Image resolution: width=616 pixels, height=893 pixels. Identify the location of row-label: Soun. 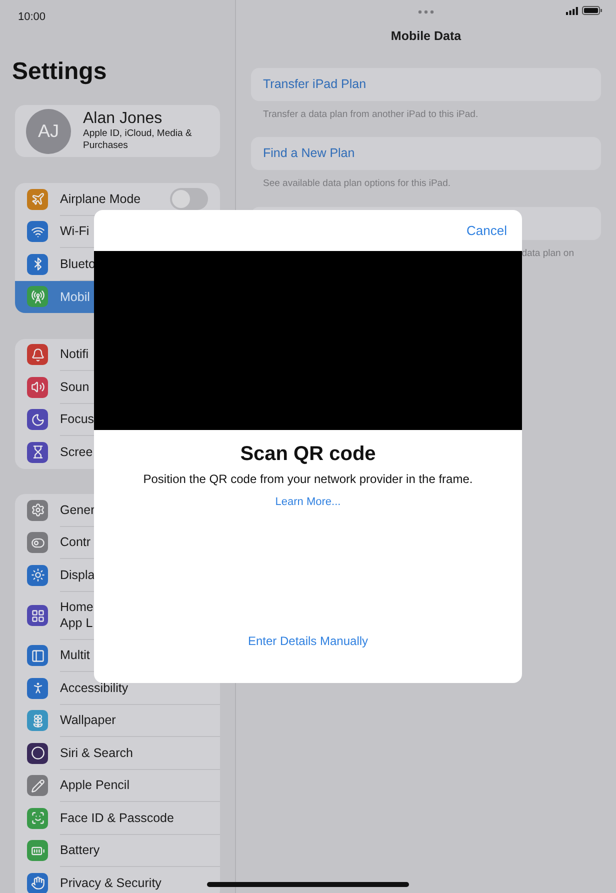
(75, 386).